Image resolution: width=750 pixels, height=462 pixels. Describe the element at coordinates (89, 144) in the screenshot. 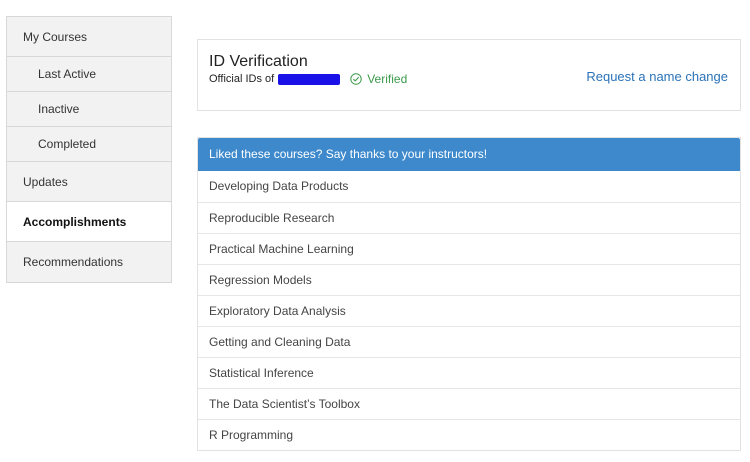

I see `sidebar-item-completed: Completed` at that location.